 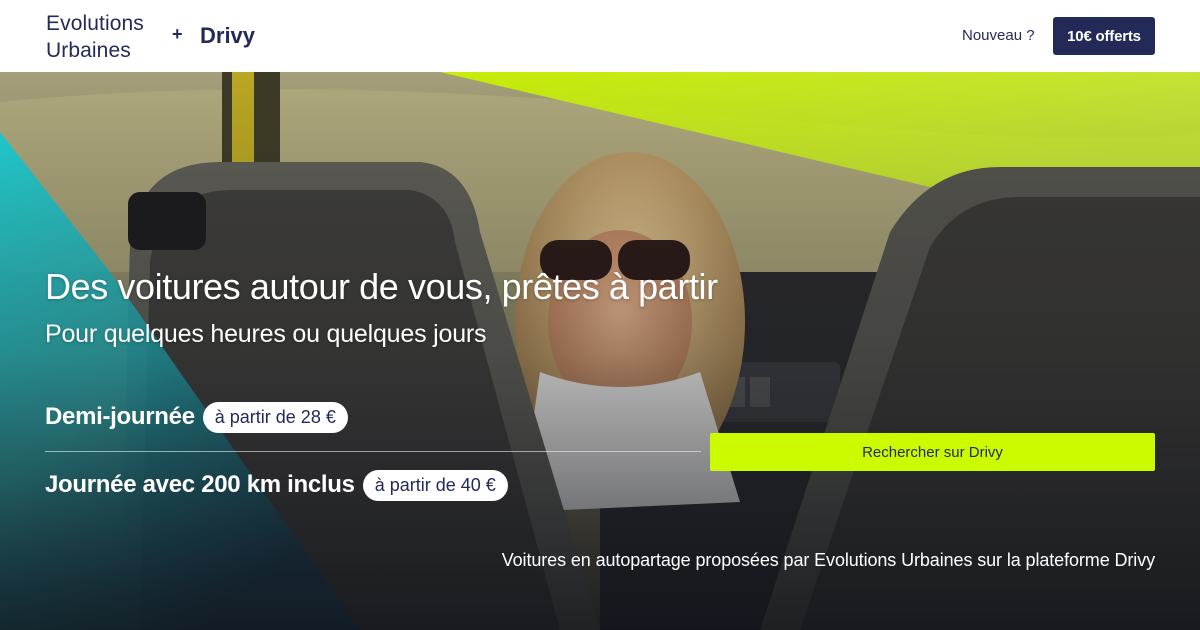 I want to click on price-pill: à partir de 28 €, so click(x=275, y=417).